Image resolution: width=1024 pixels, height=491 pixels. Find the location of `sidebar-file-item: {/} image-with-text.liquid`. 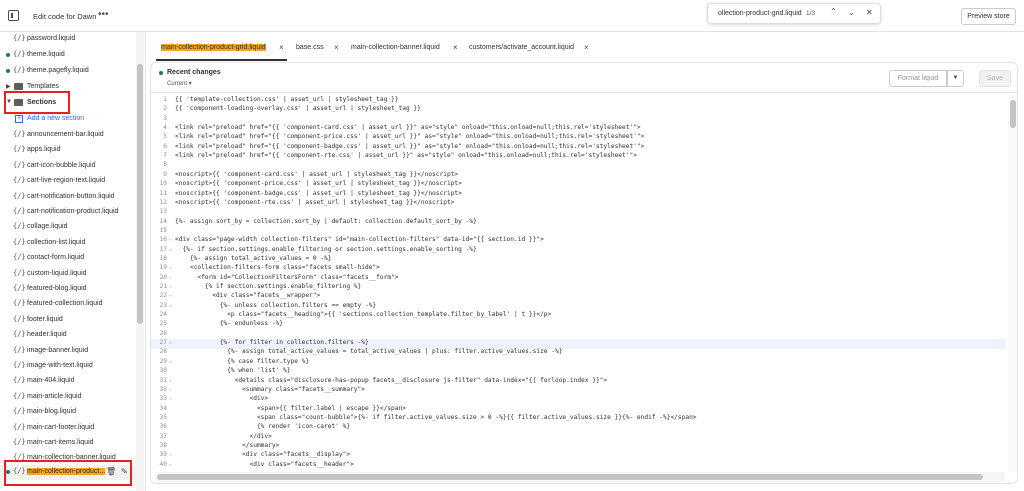

sidebar-file-item: {/} image-with-text.liquid is located at coordinates (68, 366).